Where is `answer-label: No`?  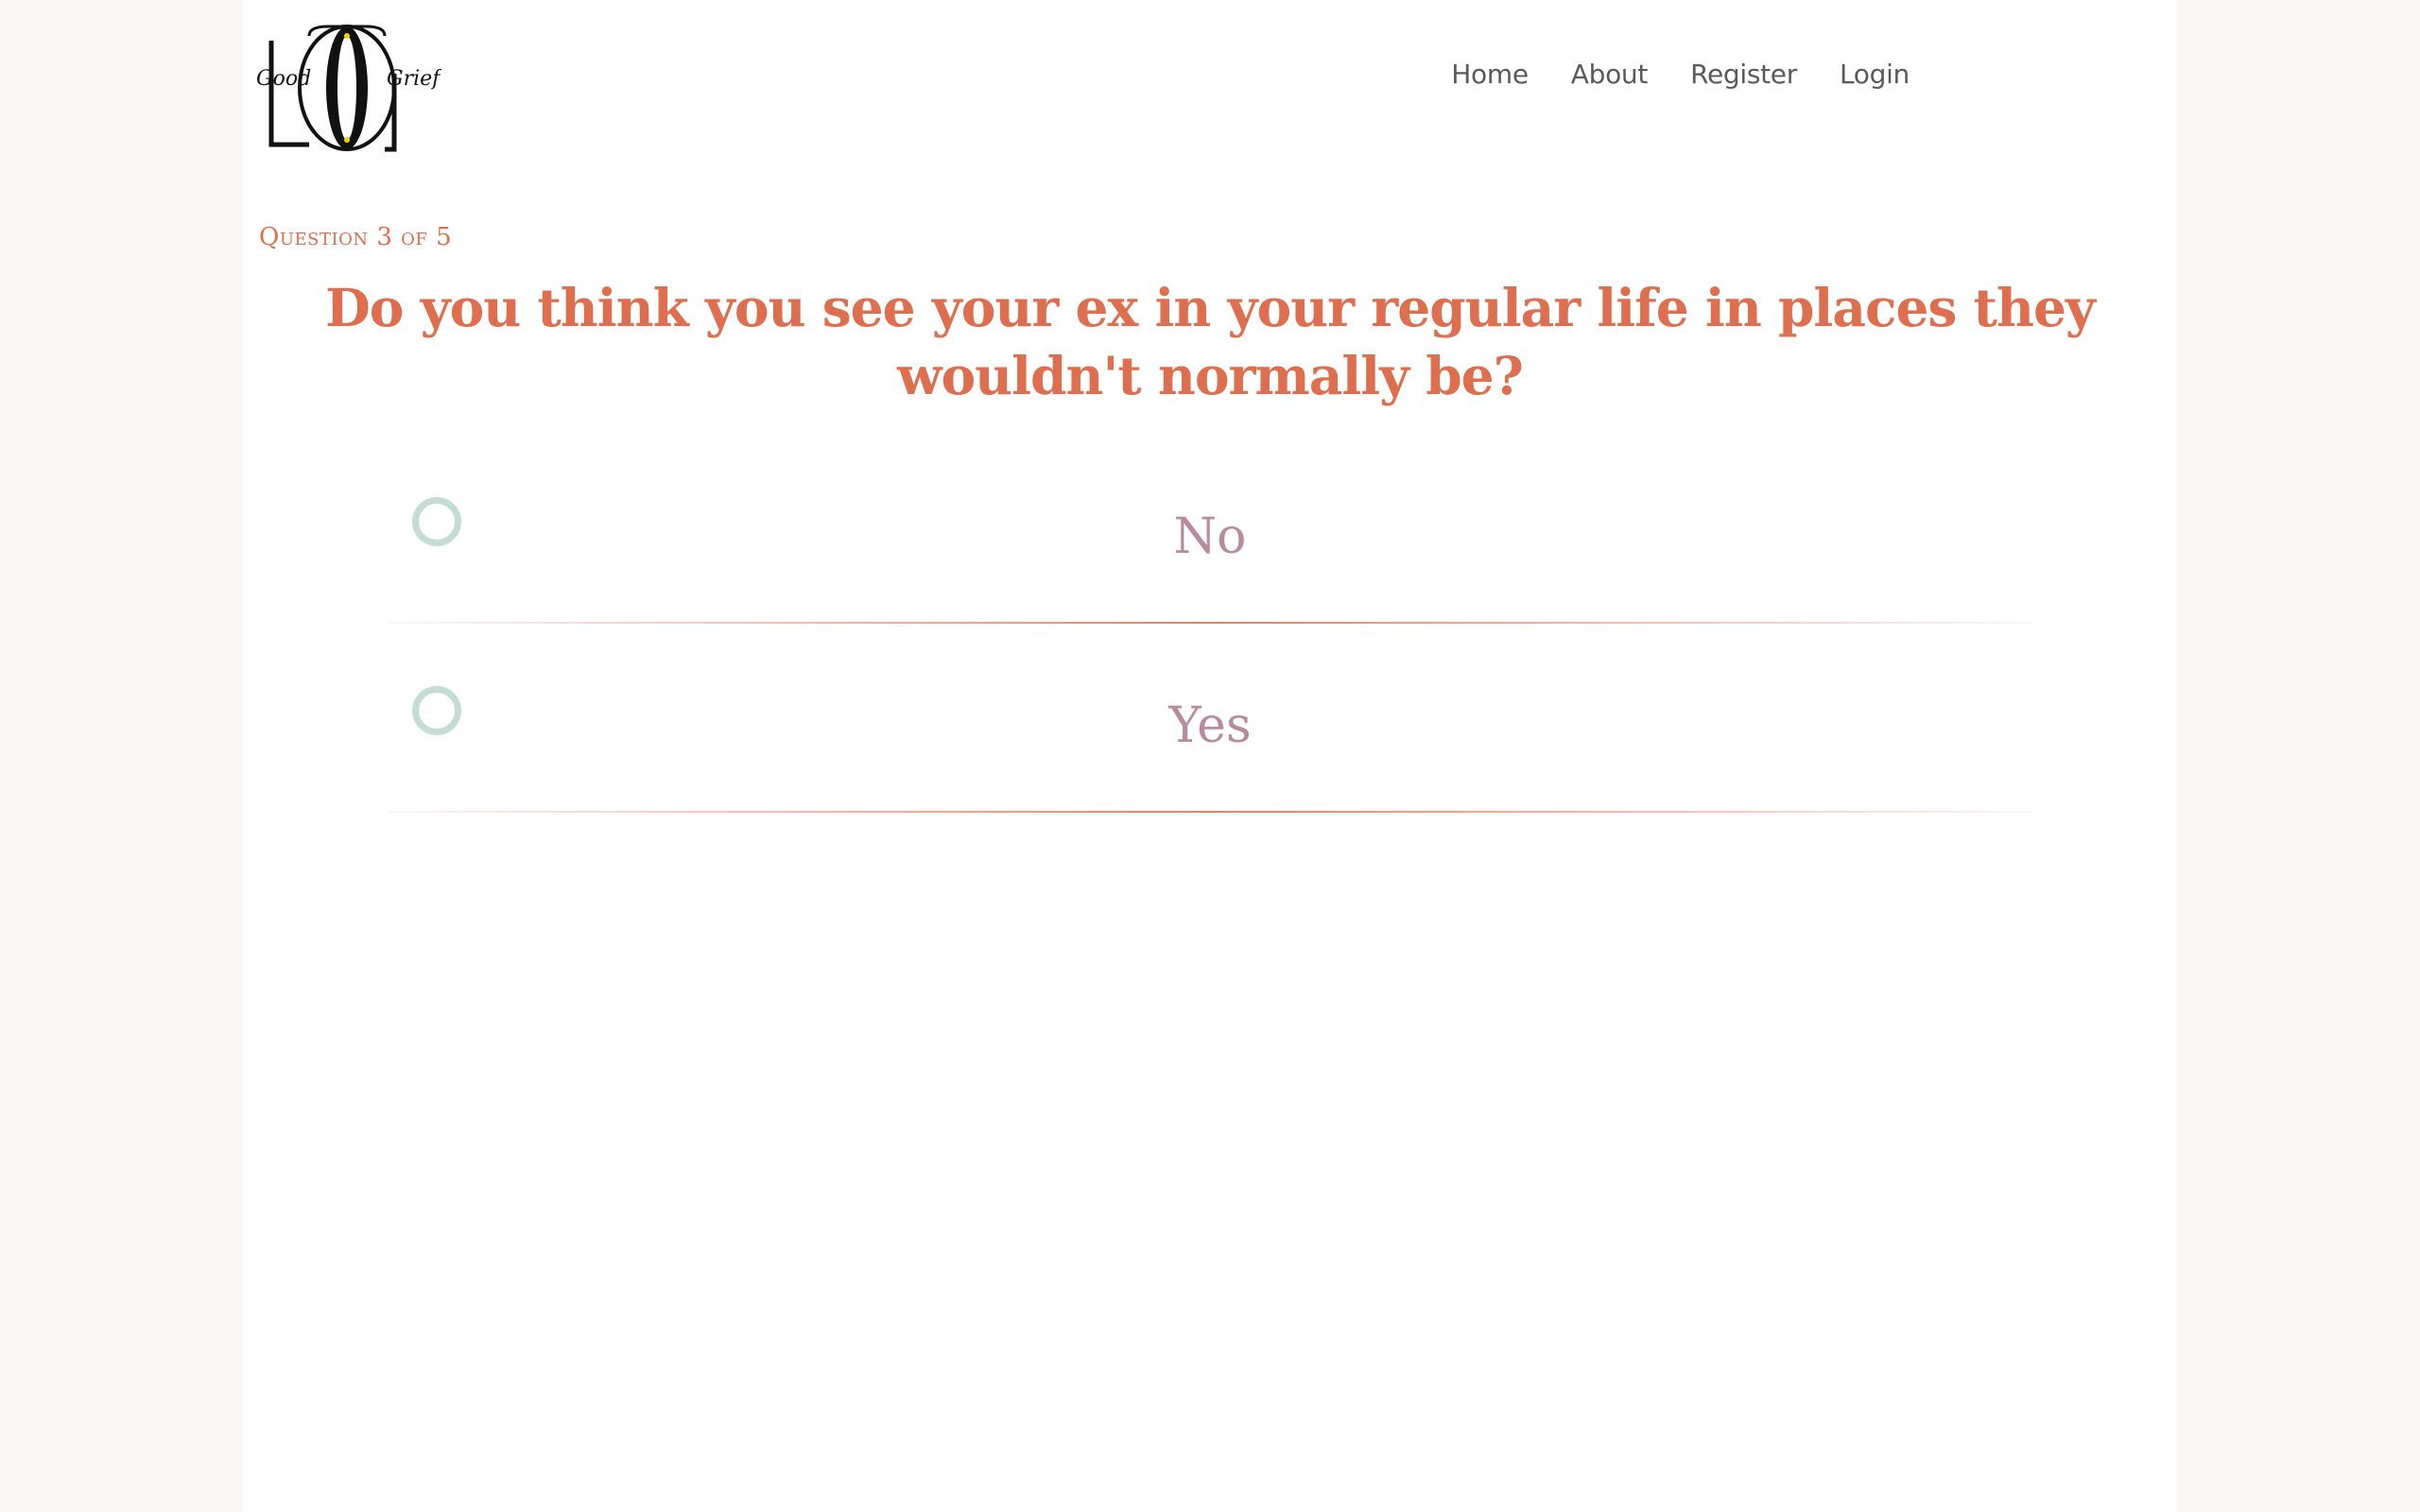 answer-label: No is located at coordinates (1210, 536).